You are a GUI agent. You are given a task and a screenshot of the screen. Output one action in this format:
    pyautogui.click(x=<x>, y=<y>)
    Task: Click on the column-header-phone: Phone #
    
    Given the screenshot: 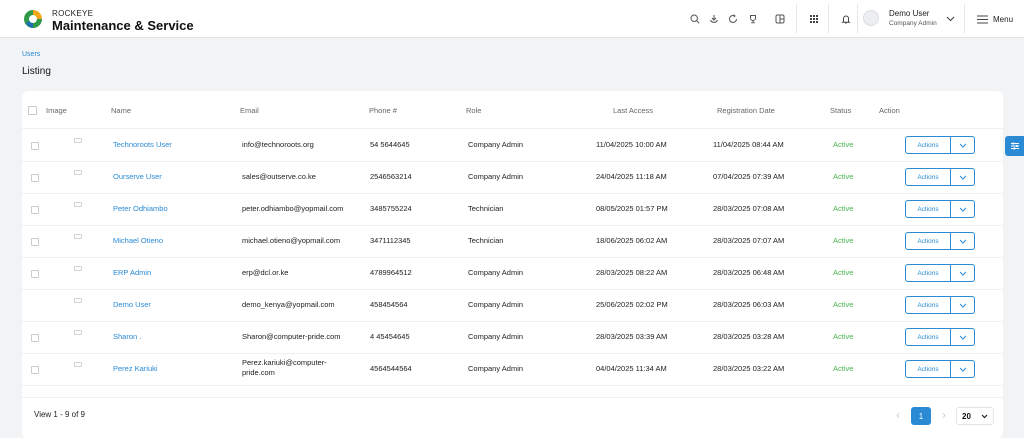 What is the action you would take?
    pyautogui.click(x=383, y=110)
    